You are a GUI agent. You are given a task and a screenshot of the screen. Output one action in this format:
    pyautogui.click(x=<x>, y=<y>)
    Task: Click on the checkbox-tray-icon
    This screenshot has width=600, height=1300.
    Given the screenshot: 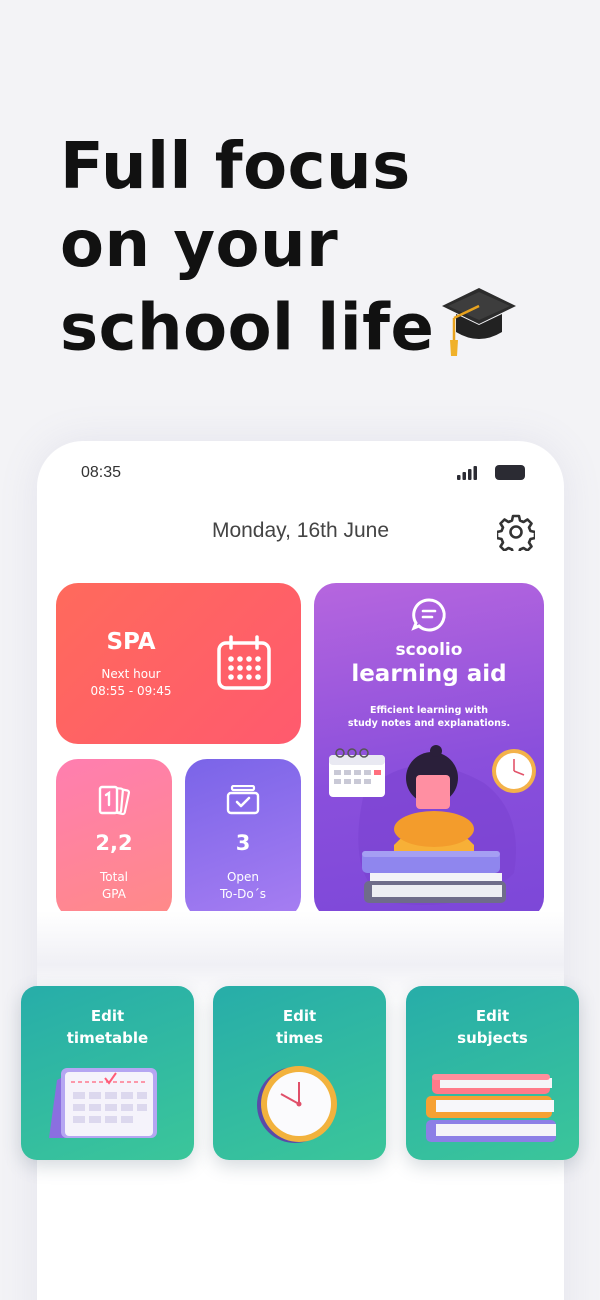 What is the action you would take?
    pyautogui.click(x=243, y=801)
    